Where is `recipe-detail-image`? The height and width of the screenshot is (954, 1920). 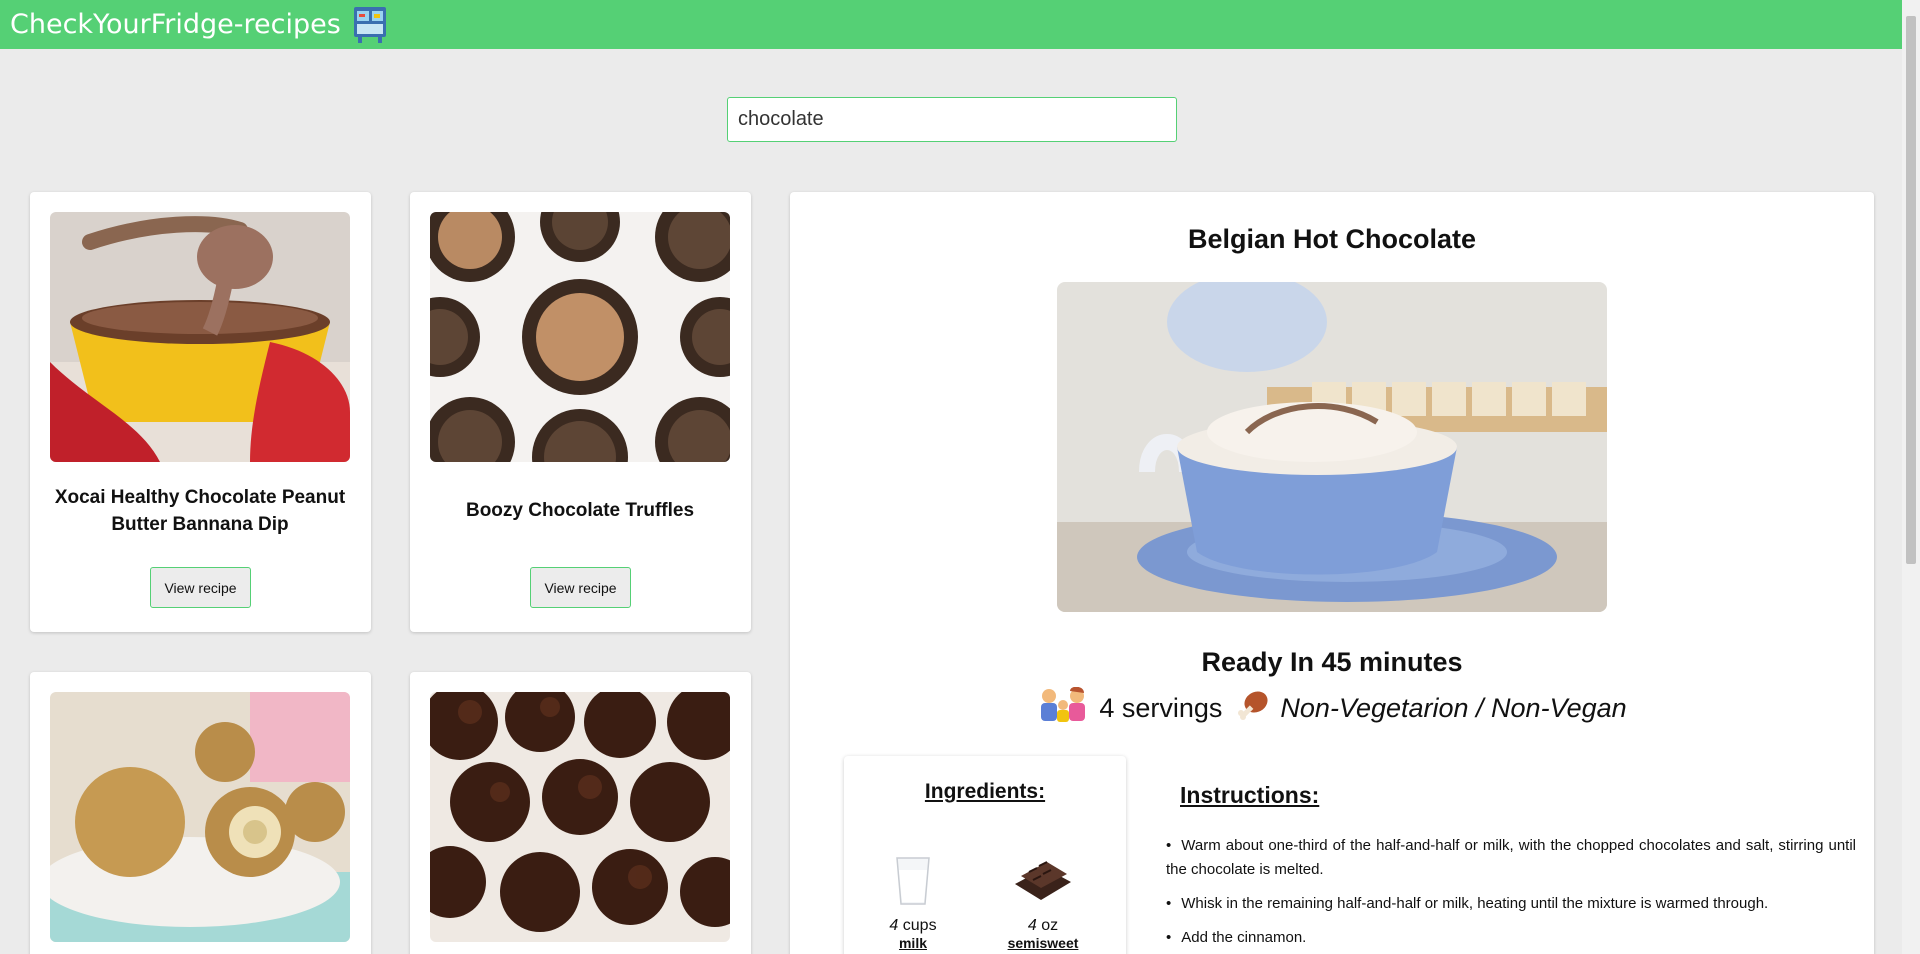
recipe-detail-image is located at coordinates (1332, 447).